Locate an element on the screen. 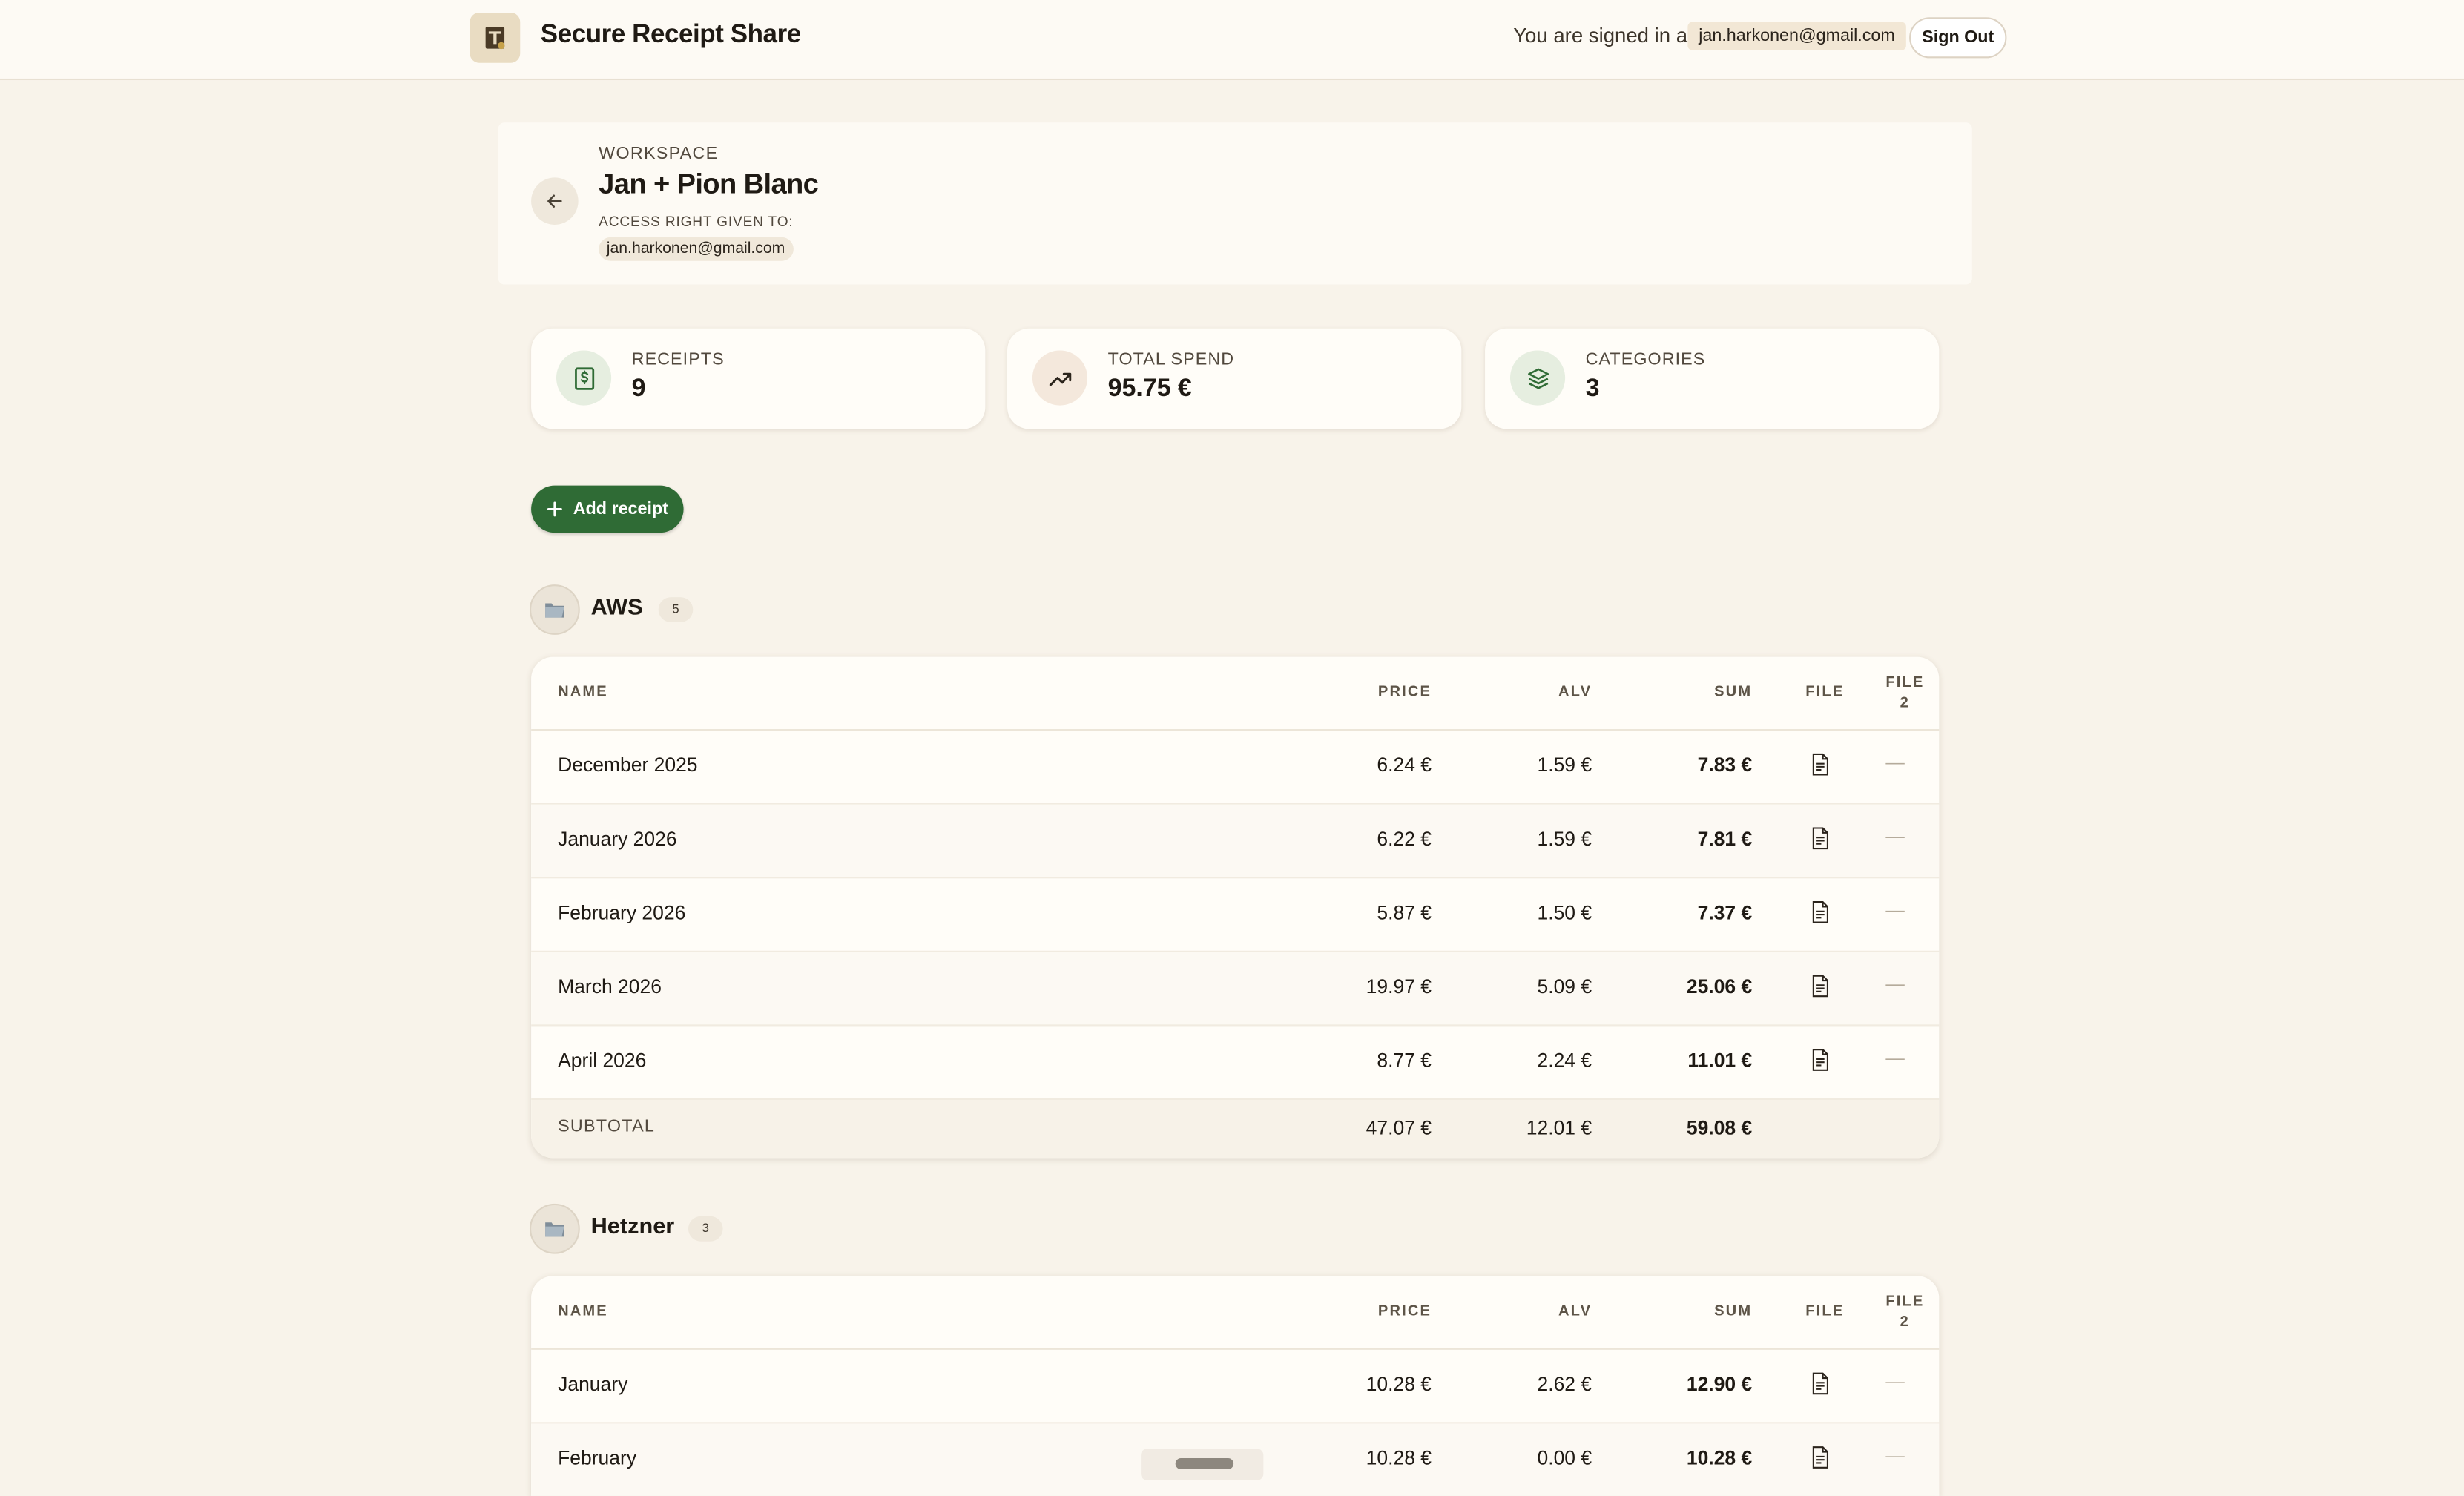 The width and height of the screenshot is (2464, 1496). cell-price: 5.87 € is located at coordinates (1405, 913).